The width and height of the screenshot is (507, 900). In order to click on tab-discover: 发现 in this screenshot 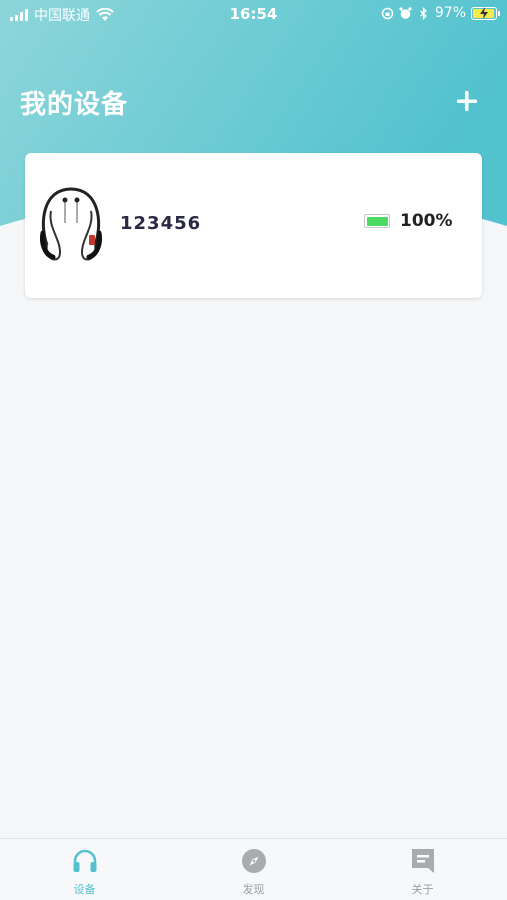, I will do `click(253, 869)`.